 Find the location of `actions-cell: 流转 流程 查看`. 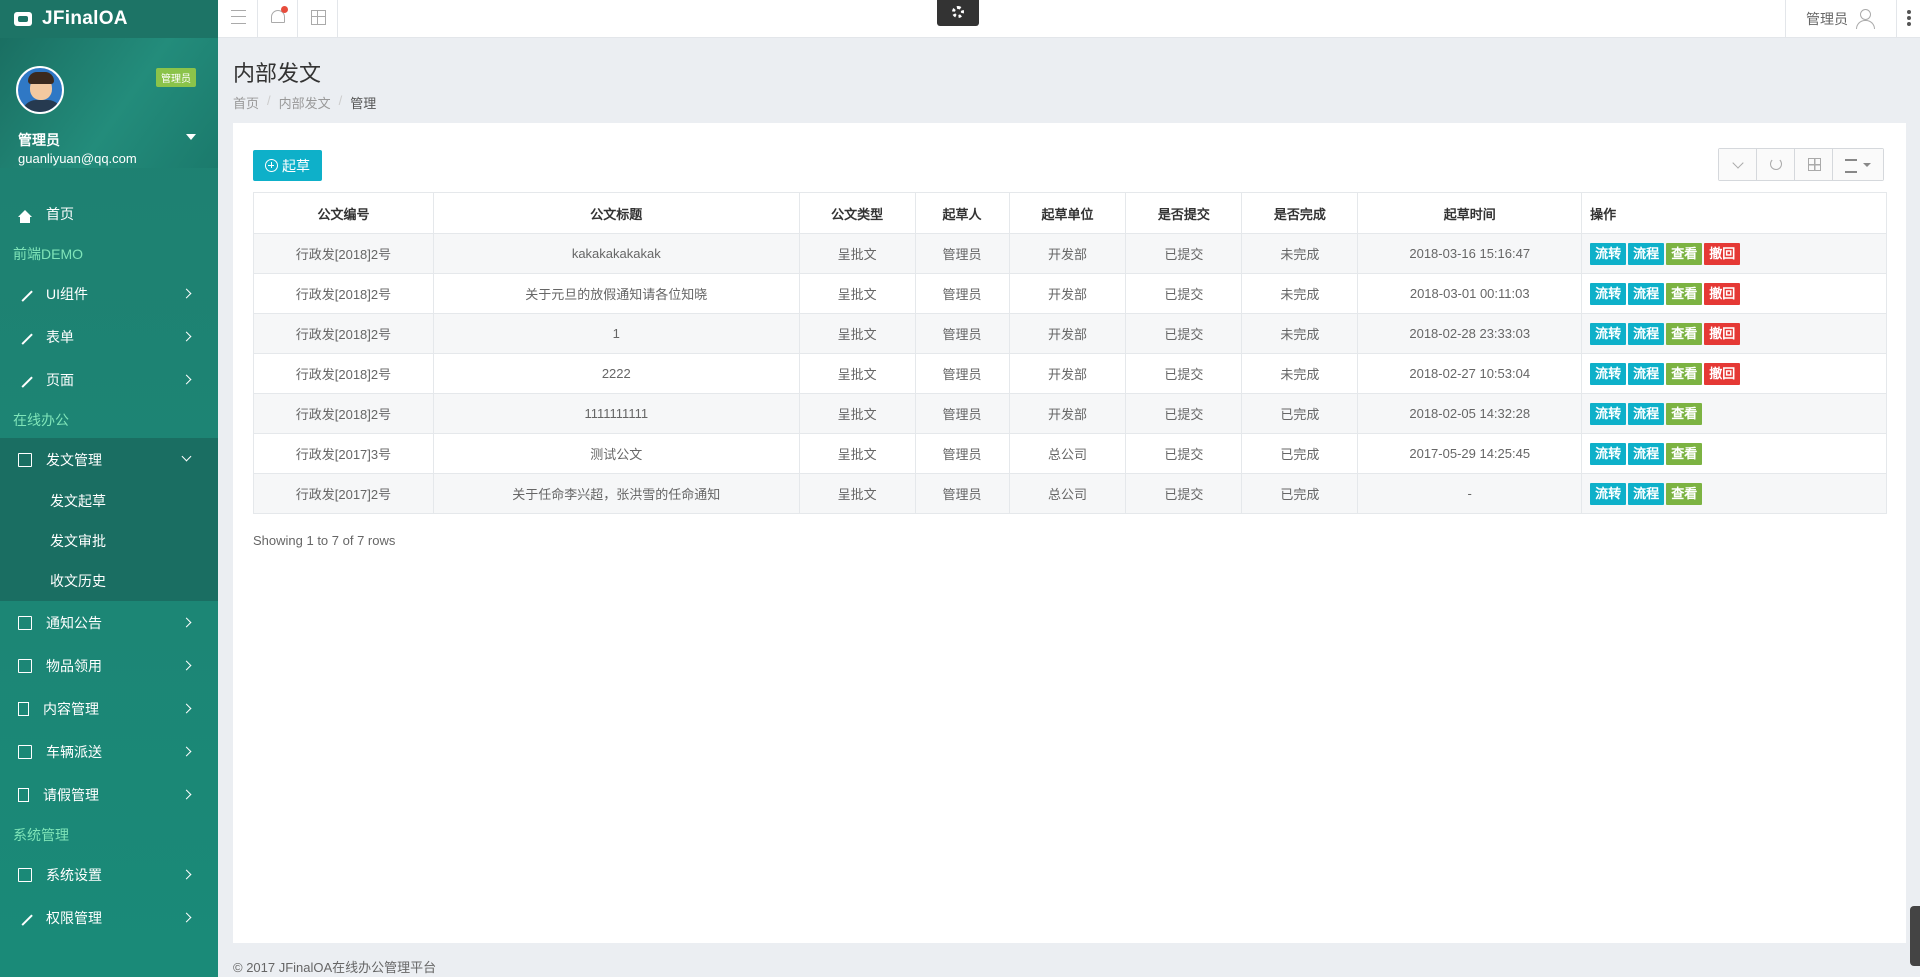

actions-cell: 流转 流程 查看 is located at coordinates (1734, 413).